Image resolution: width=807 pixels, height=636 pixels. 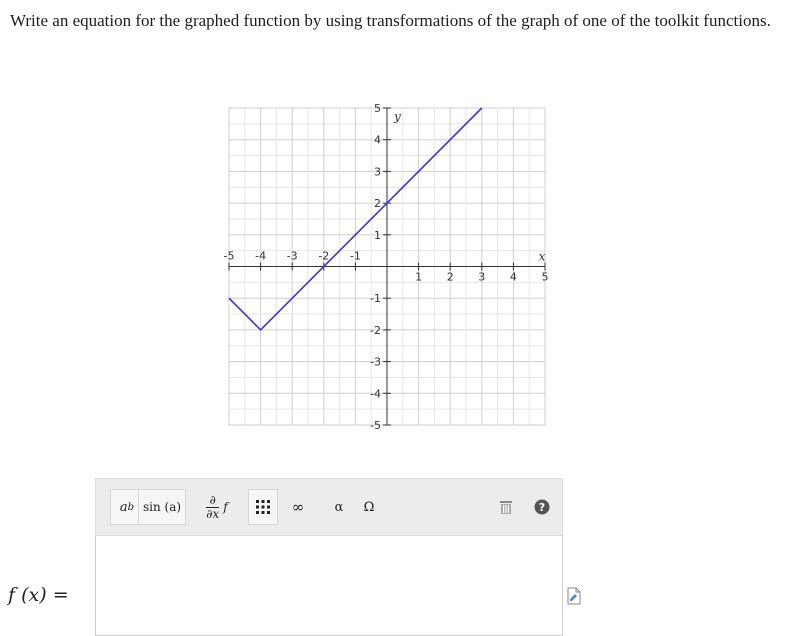 I want to click on y-tick-label: -4, so click(x=375, y=393).